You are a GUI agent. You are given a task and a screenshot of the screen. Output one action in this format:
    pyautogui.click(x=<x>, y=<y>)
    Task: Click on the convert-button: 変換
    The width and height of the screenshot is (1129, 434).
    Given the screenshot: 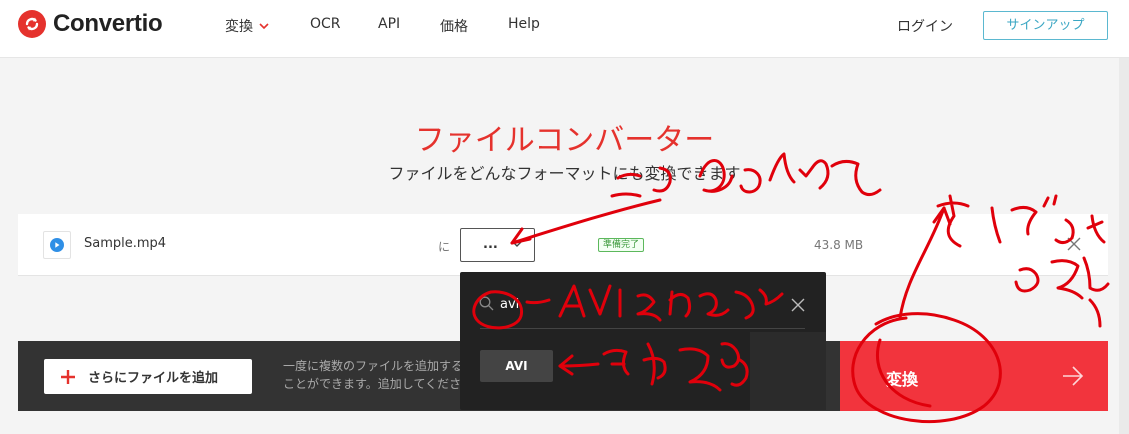 What is the action you would take?
    pyautogui.click(x=974, y=376)
    